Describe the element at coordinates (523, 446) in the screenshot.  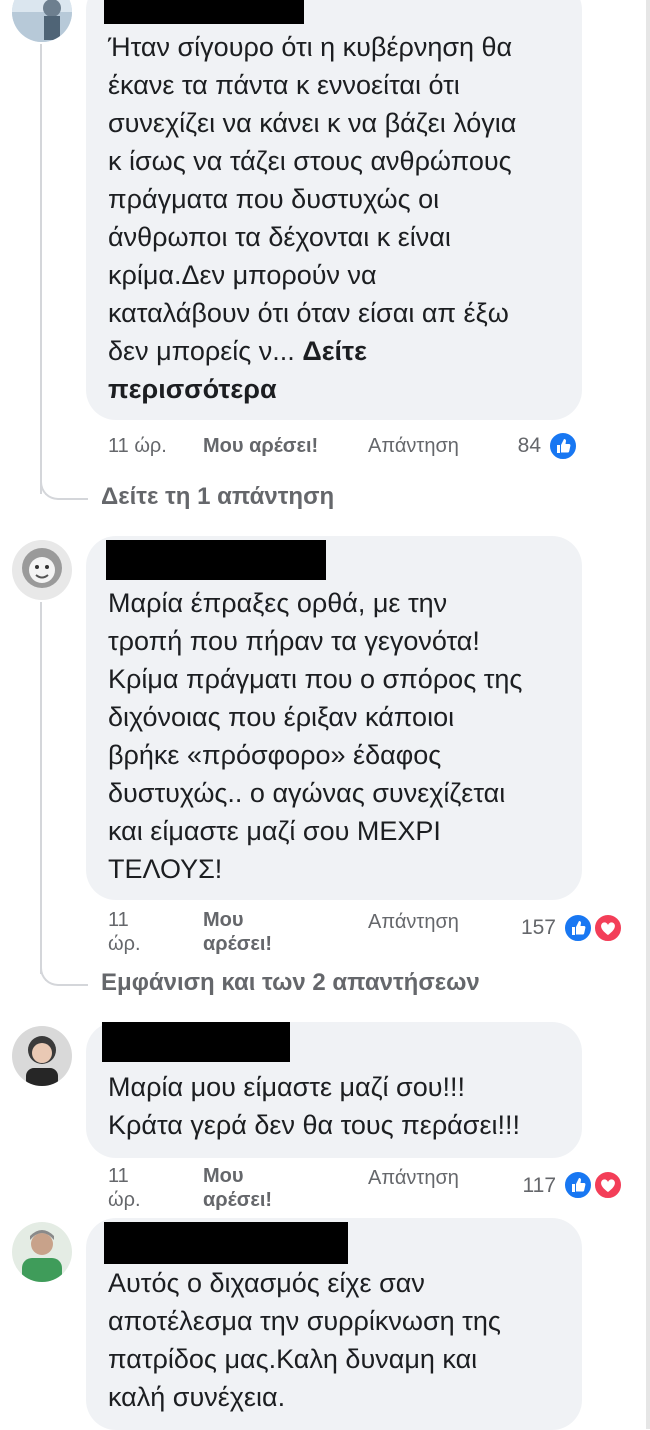
I see `reaction-count: 84` at that location.